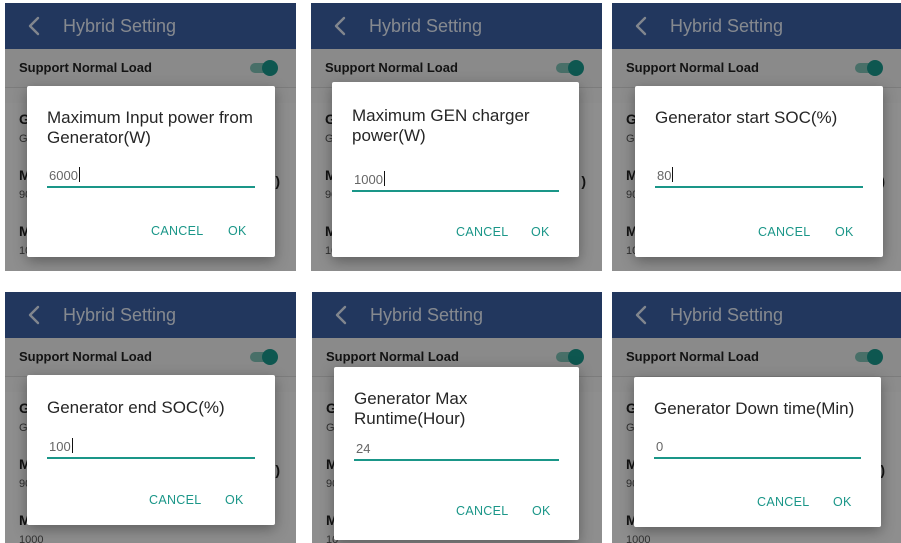  I want to click on input-dialog: Generator end SOC(%) 100 CANCEL OK, so click(151, 450).